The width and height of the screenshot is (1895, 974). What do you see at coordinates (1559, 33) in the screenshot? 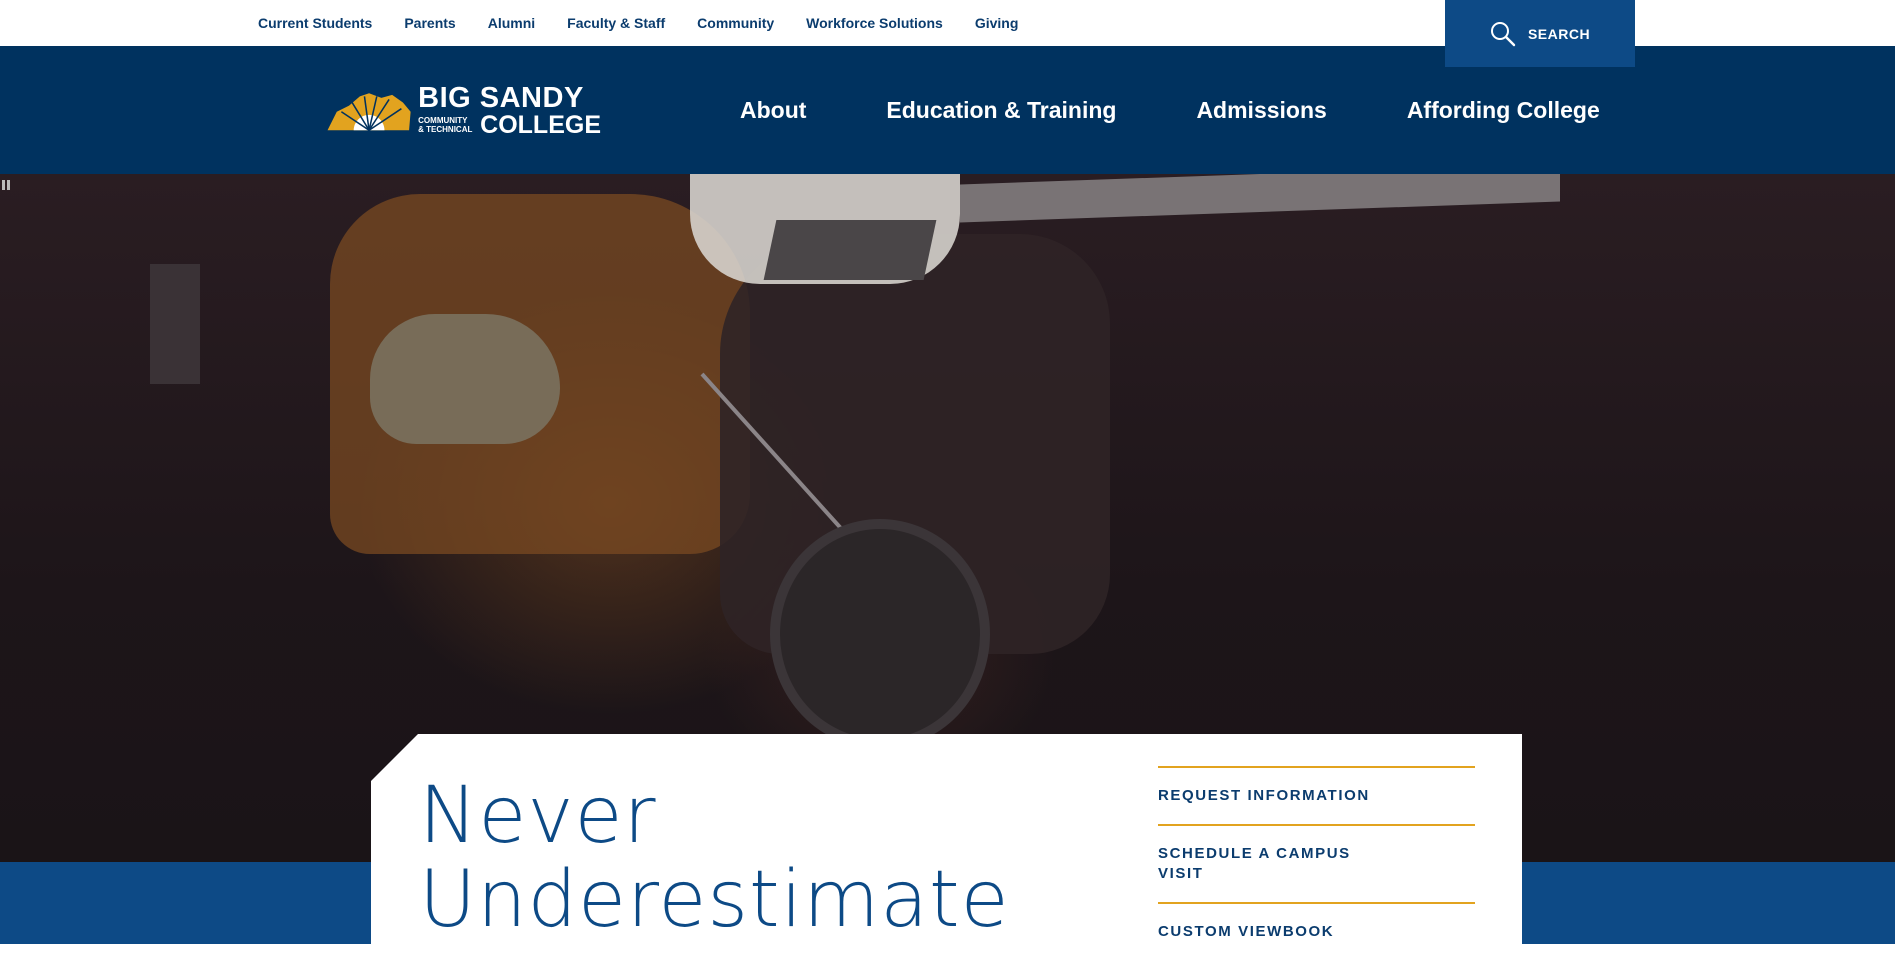
I see `search-label: SEARCH` at bounding box center [1559, 33].